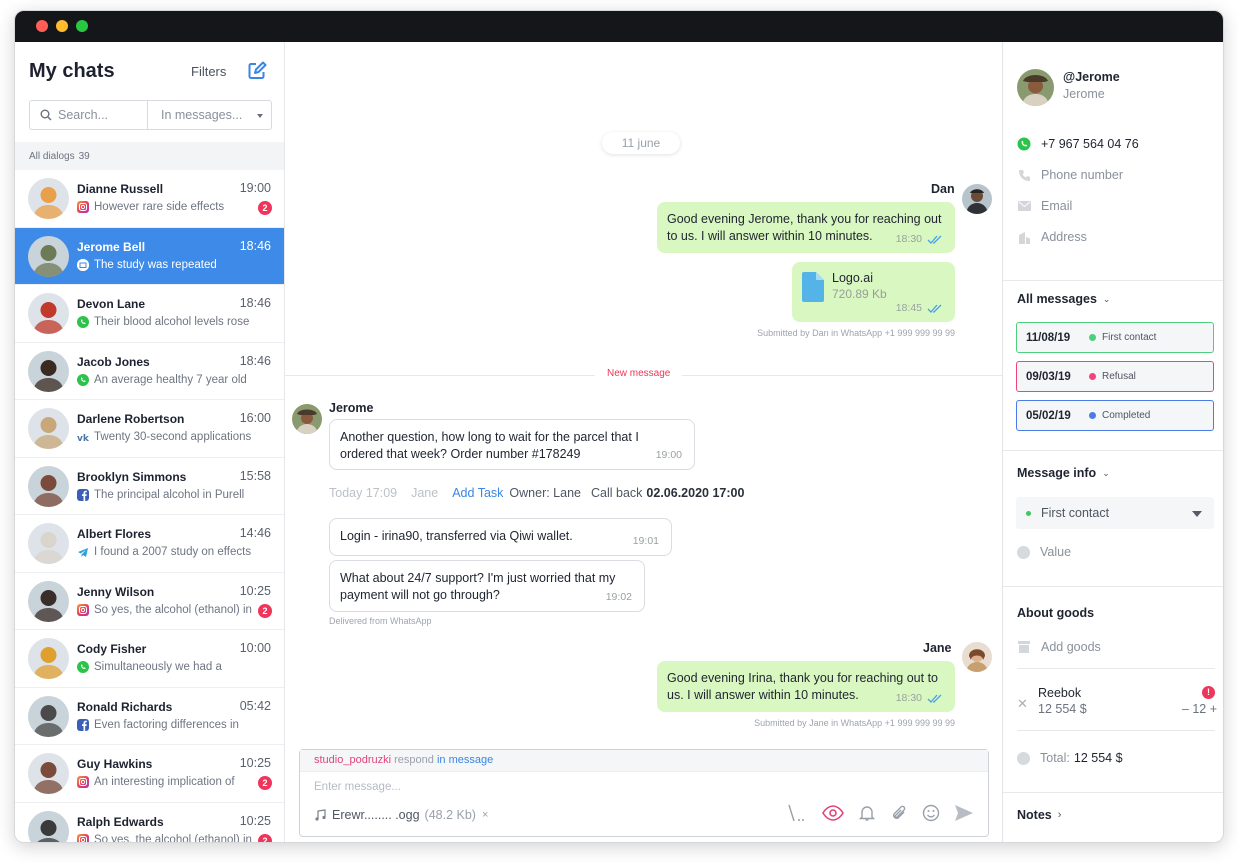 This screenshot has width=1238, height=863. Describe the element at coordinates (964, 813) in the screenshot. I see `send-icon` at that location.